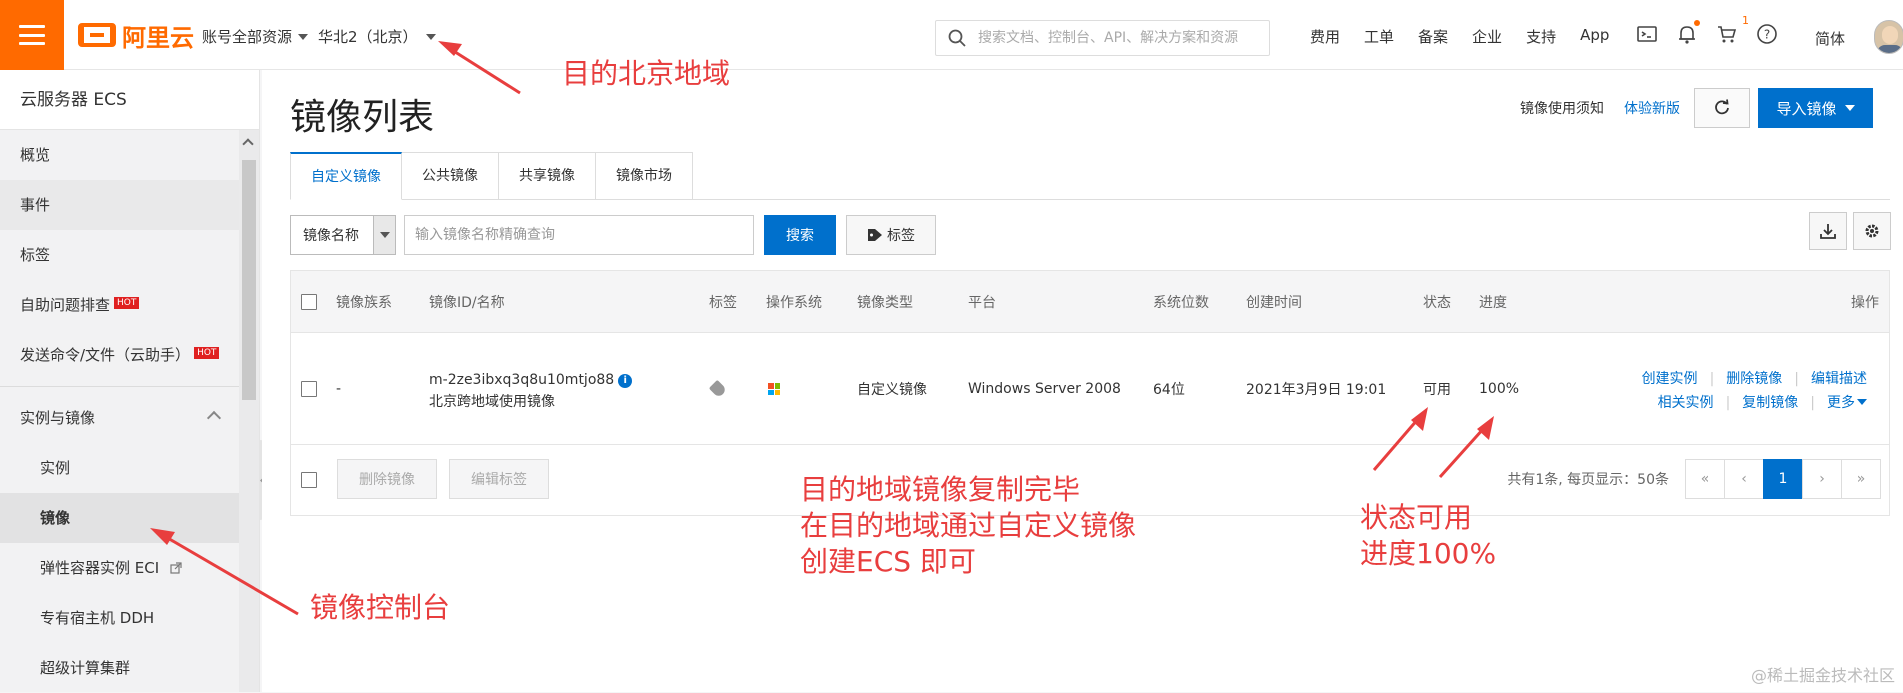 This screenshot has height=693, width=1903. Describe the element at coordinates (85, 668) in the screenshot. I see `sidebar-item-label: 超级计算集群` at that location.